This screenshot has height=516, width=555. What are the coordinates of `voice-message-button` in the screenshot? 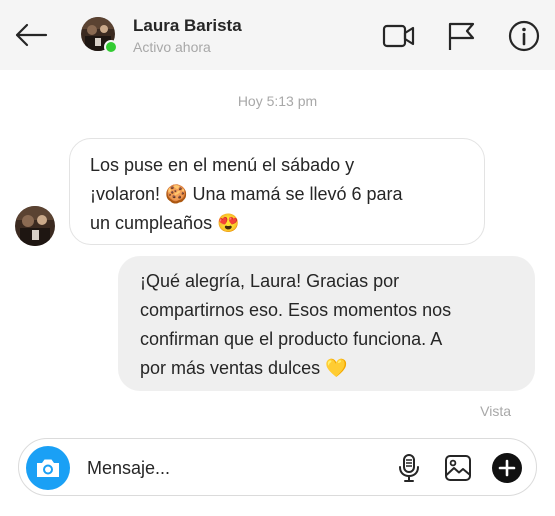 It's located at (409, 468).